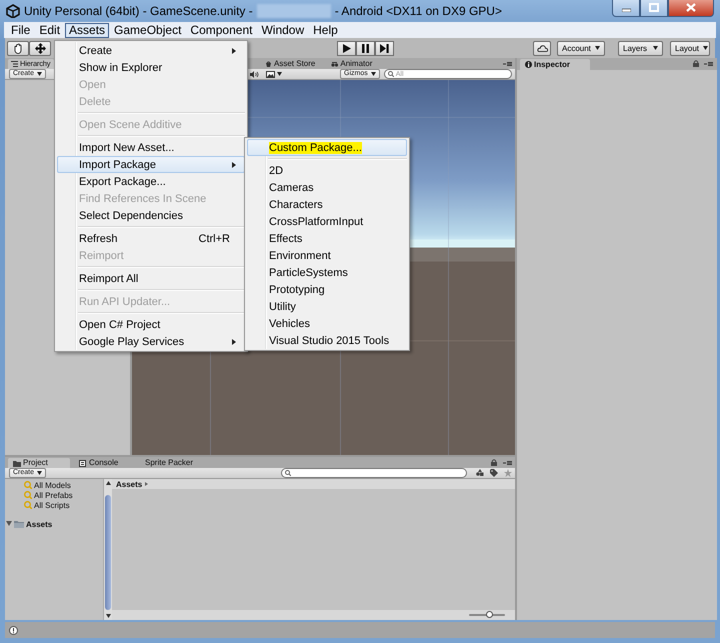 This screenshot has width=720, height=643. I want to click on step-button, so click(384, 48).